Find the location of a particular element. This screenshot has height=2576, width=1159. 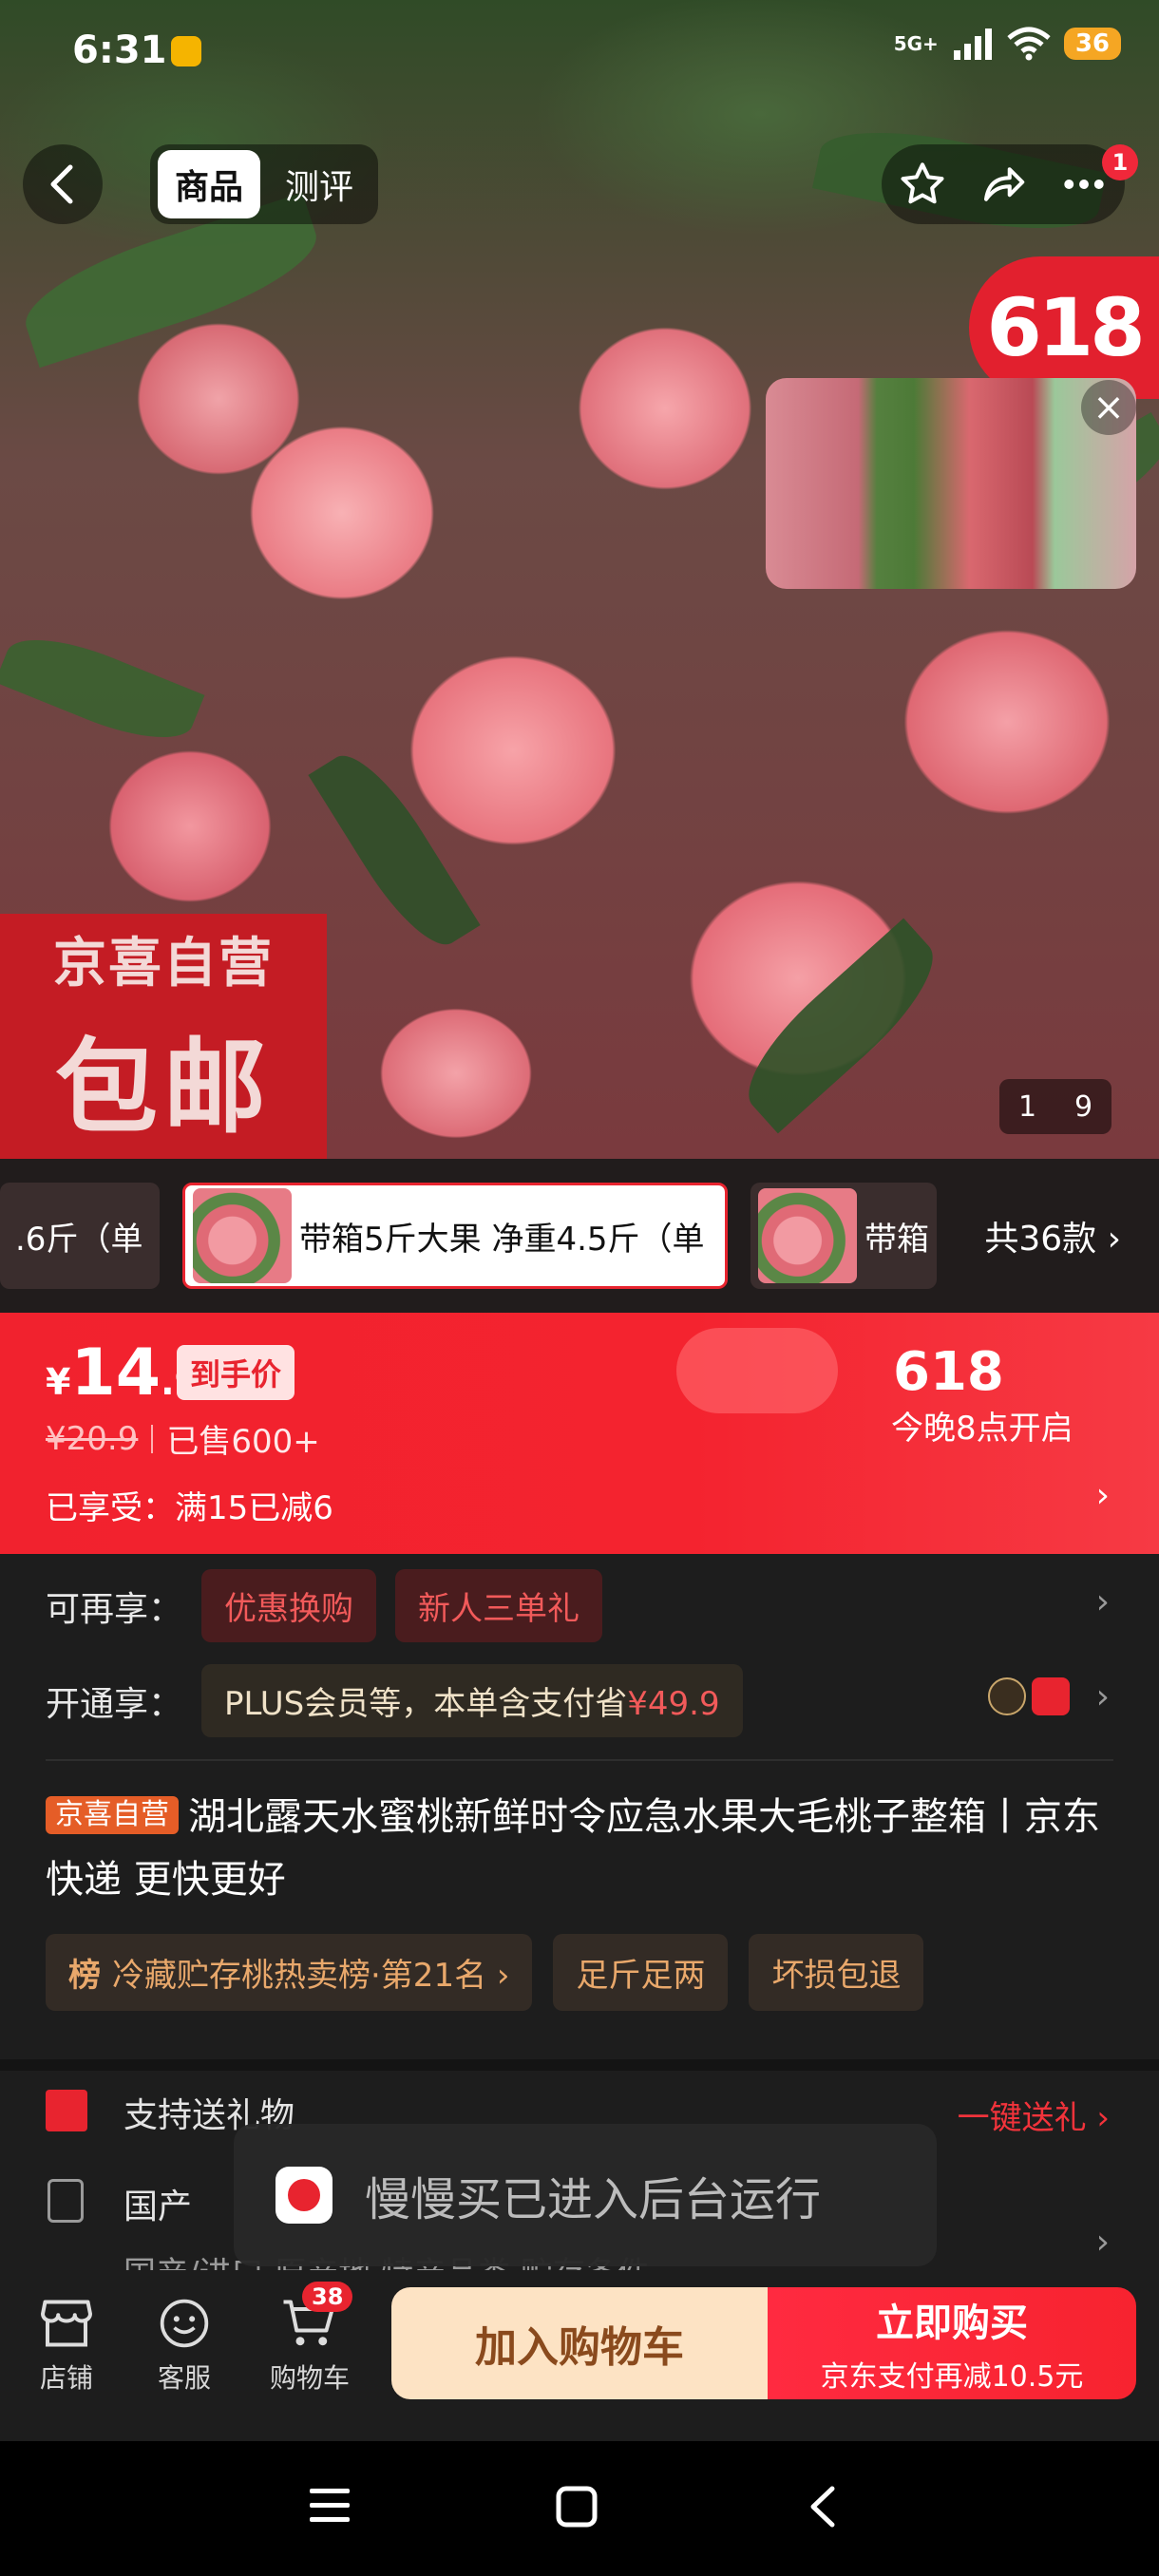

extra-offers-row: 可再享： 优惠换购 新人三单礼 is located at coordinates (324, 1605).